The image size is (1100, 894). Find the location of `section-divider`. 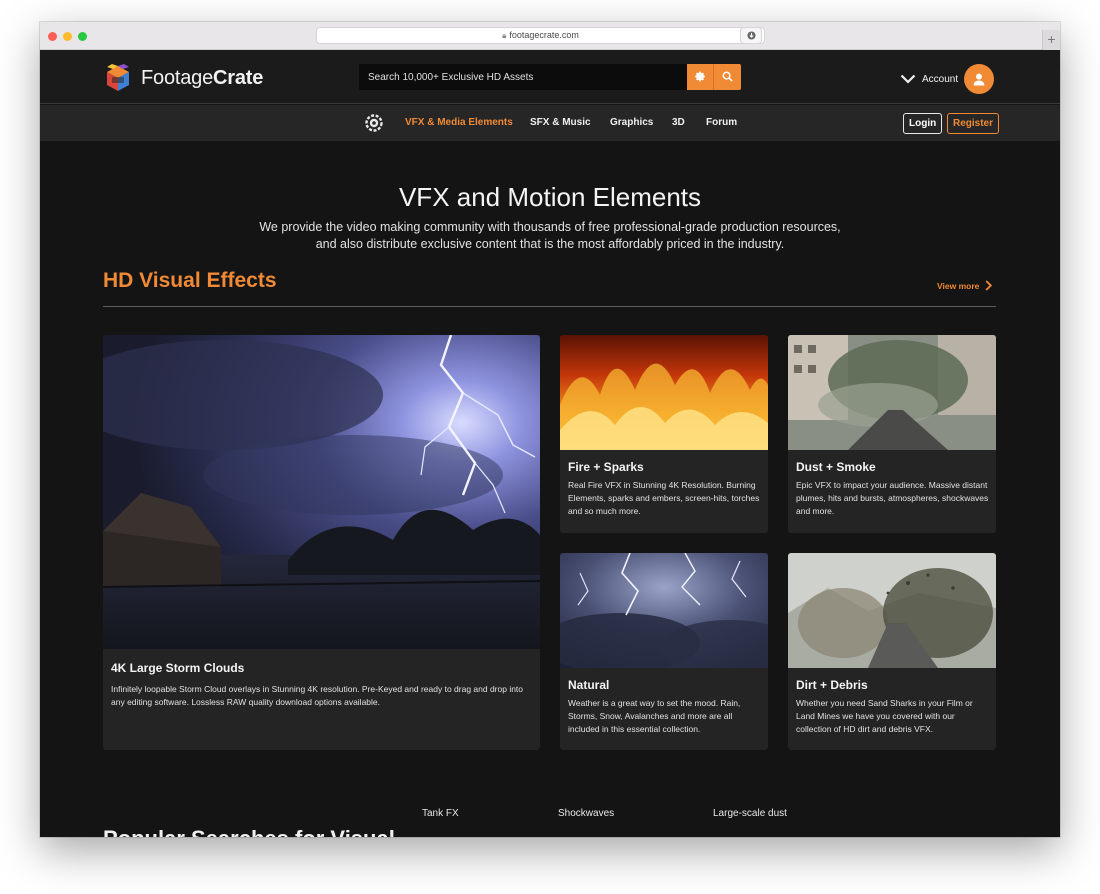

section-divider is located at coordinates (549, 306).